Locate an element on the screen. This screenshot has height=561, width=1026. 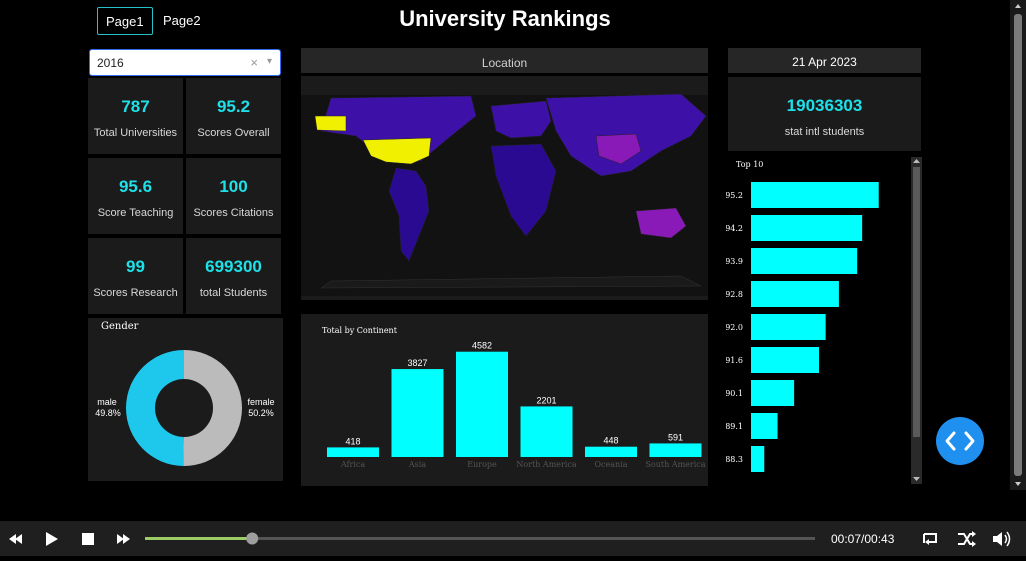
top10-tick-label: 88.3 is located at coordinates (734, 459).